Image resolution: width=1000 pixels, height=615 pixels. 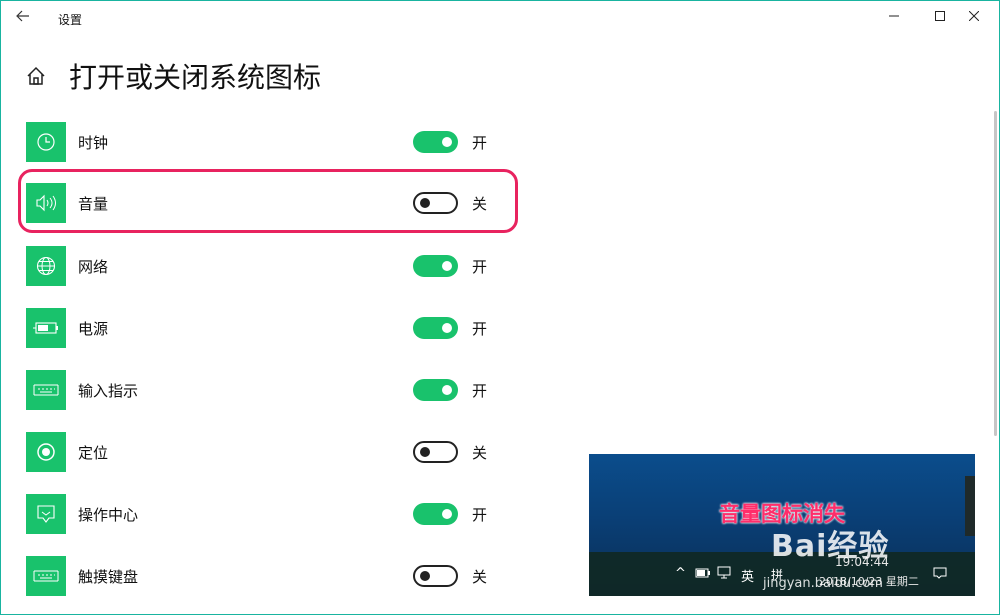 I want to click on action-center-icon, so click(x=46, y=514).